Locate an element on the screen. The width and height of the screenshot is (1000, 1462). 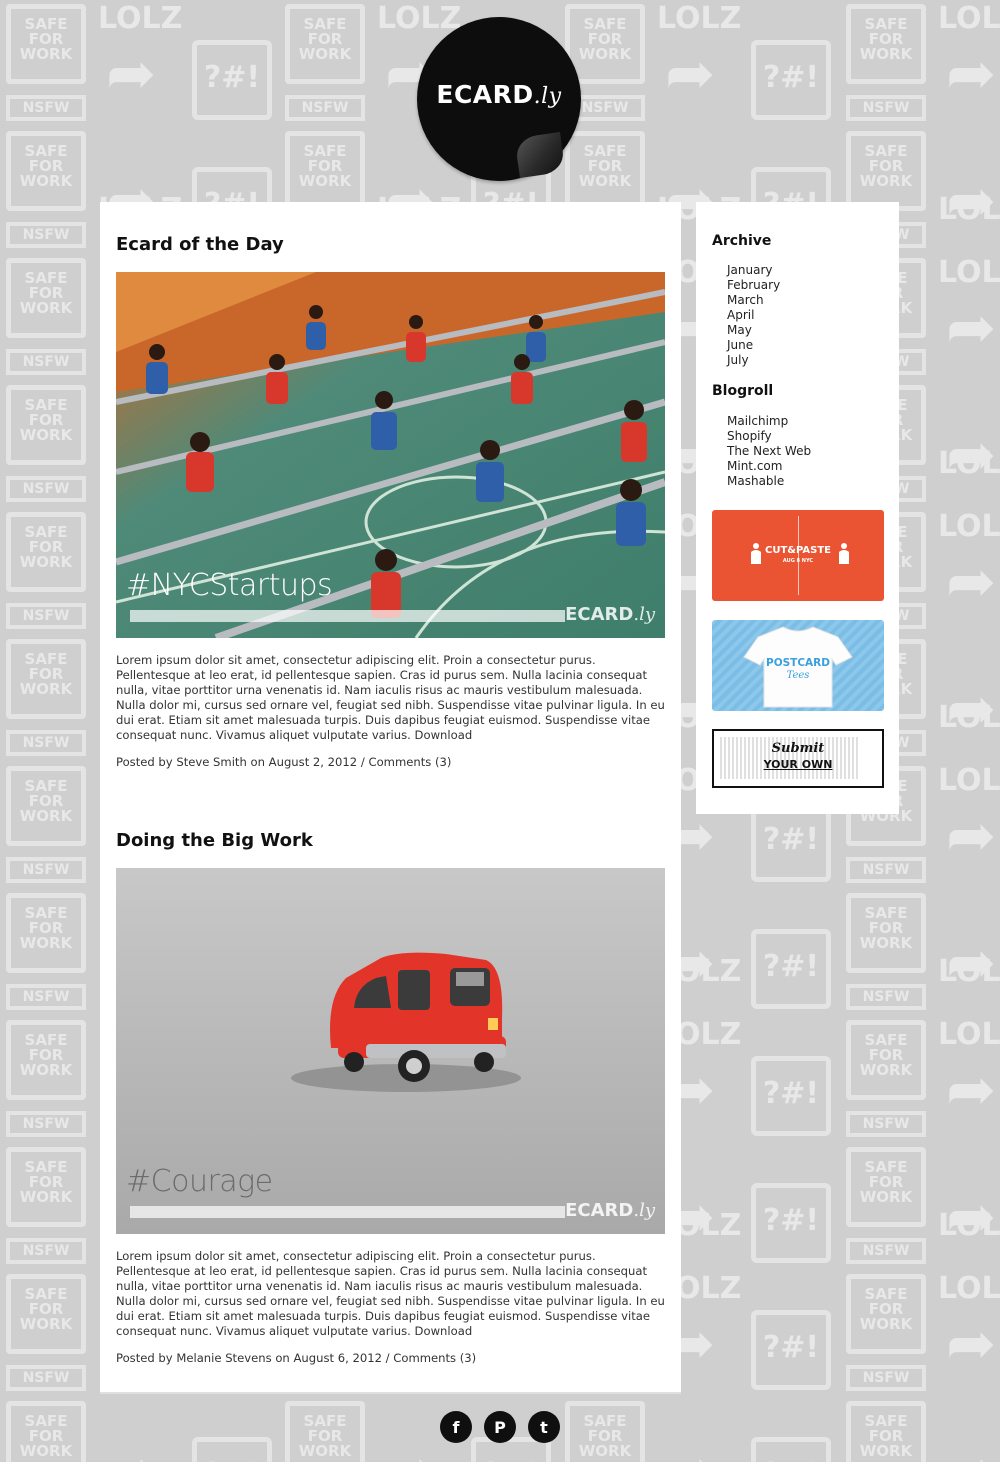
facebook-icon: f is located at coordinates (456, 1427).